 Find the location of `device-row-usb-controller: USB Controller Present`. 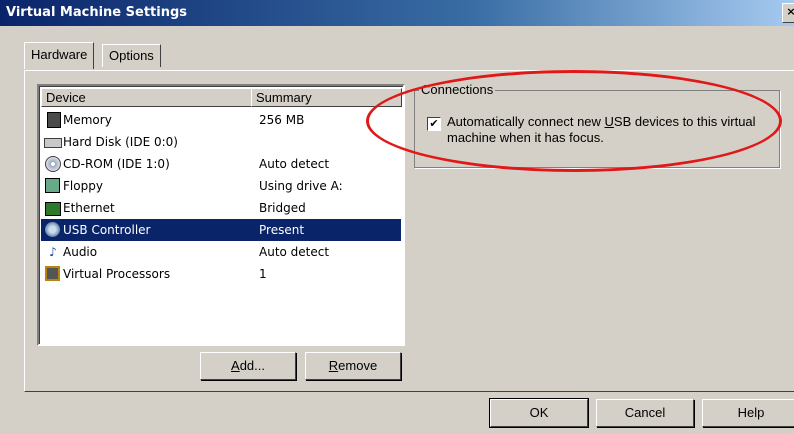

device-row-usb-controller: USB Controller Present is located at coordinates (221, 230).